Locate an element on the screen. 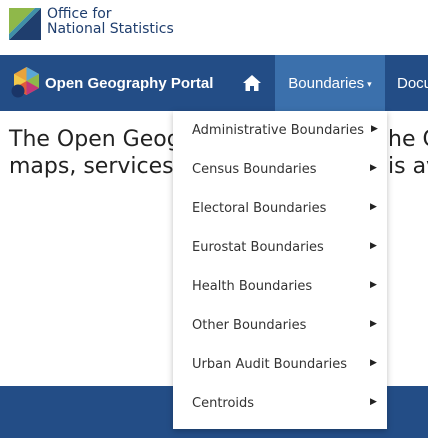 The height and width of the screenshot is (438, 428). ons-wordmark-line2: National Statistics is located at coordinates (110, 29).